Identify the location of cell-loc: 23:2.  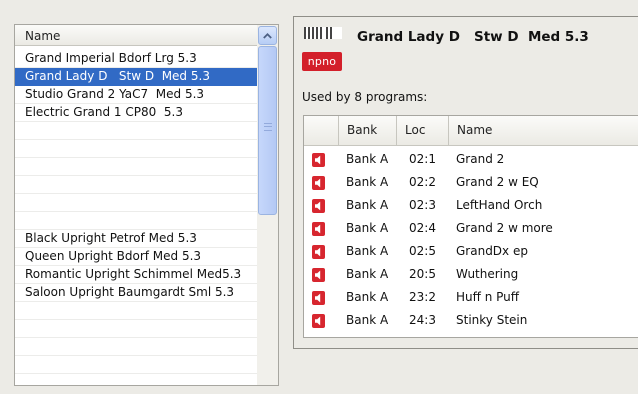
(422, 297).